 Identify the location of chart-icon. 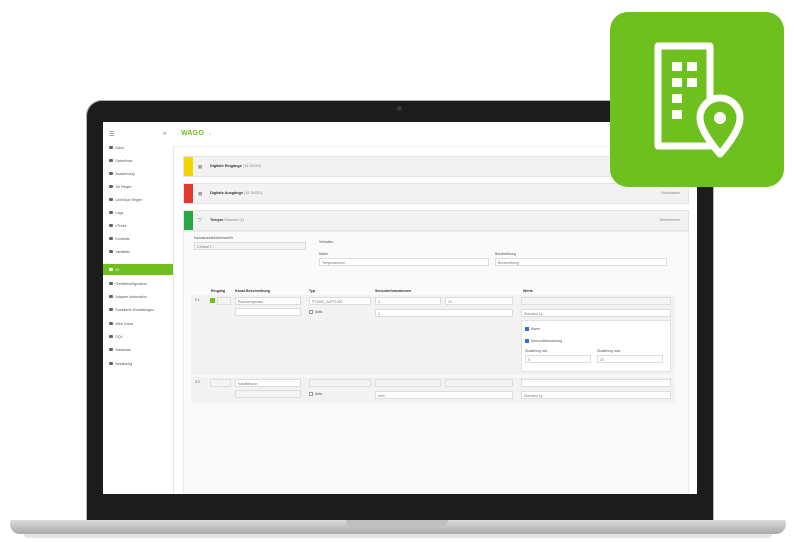
(111, 173).